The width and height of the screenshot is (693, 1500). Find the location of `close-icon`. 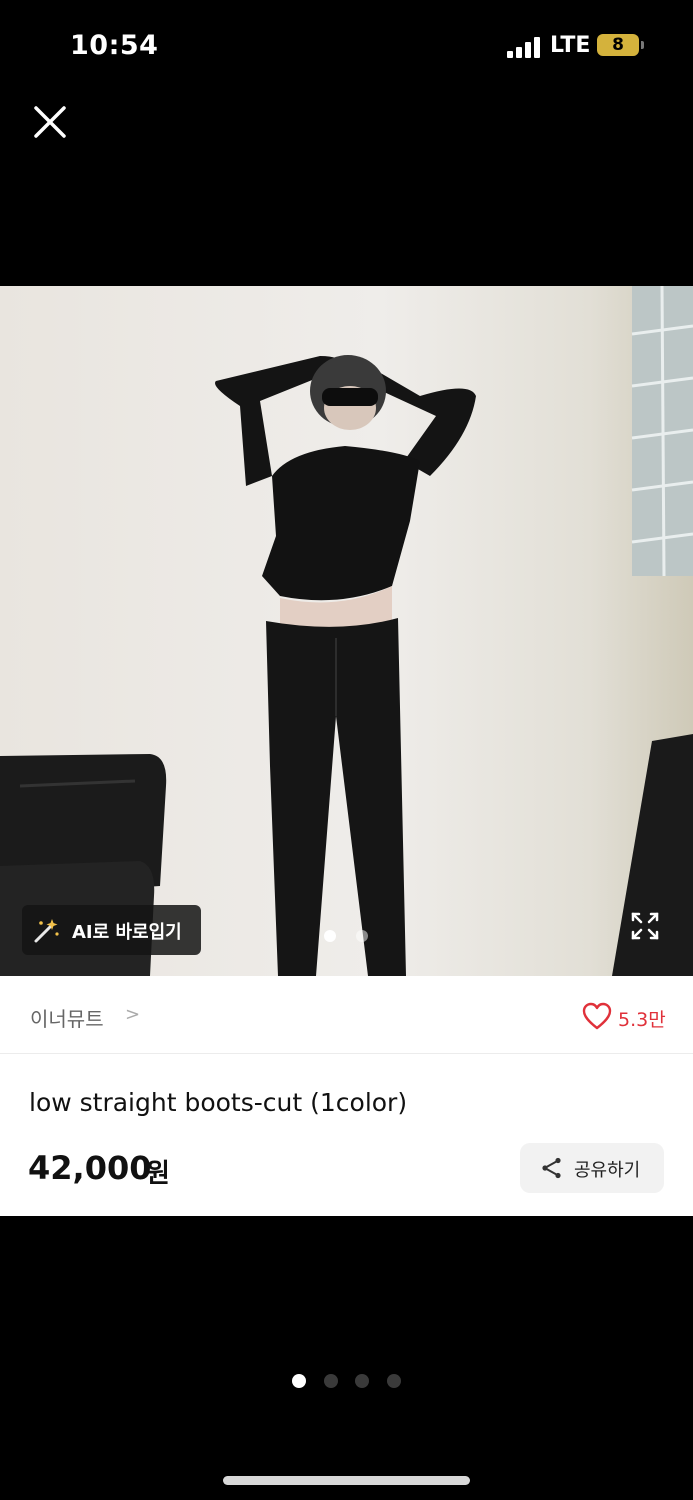

close-icon is located at coordinates (50, 122).